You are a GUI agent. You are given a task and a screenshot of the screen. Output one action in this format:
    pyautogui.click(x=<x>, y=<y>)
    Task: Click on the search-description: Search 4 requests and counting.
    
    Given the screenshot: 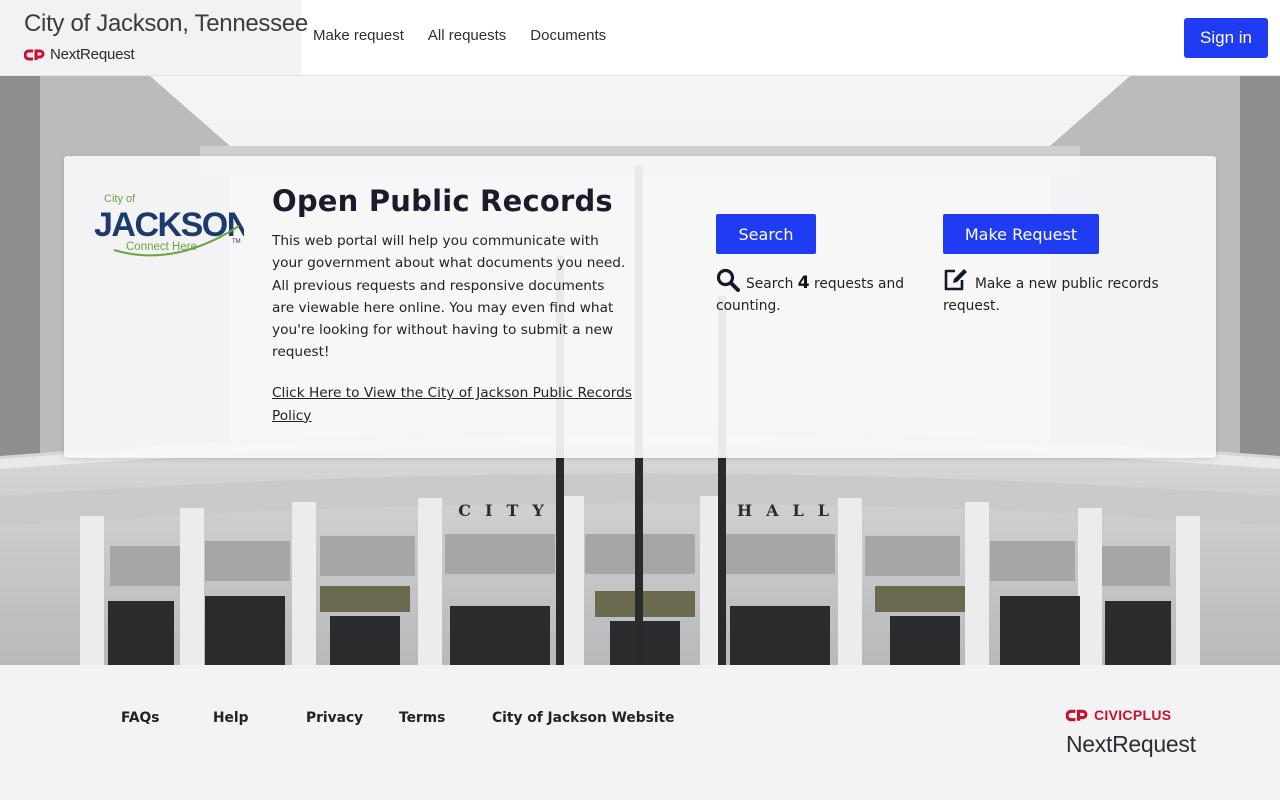 What is the action you would take?
    pyautogui.click(x=818, y=292)
    